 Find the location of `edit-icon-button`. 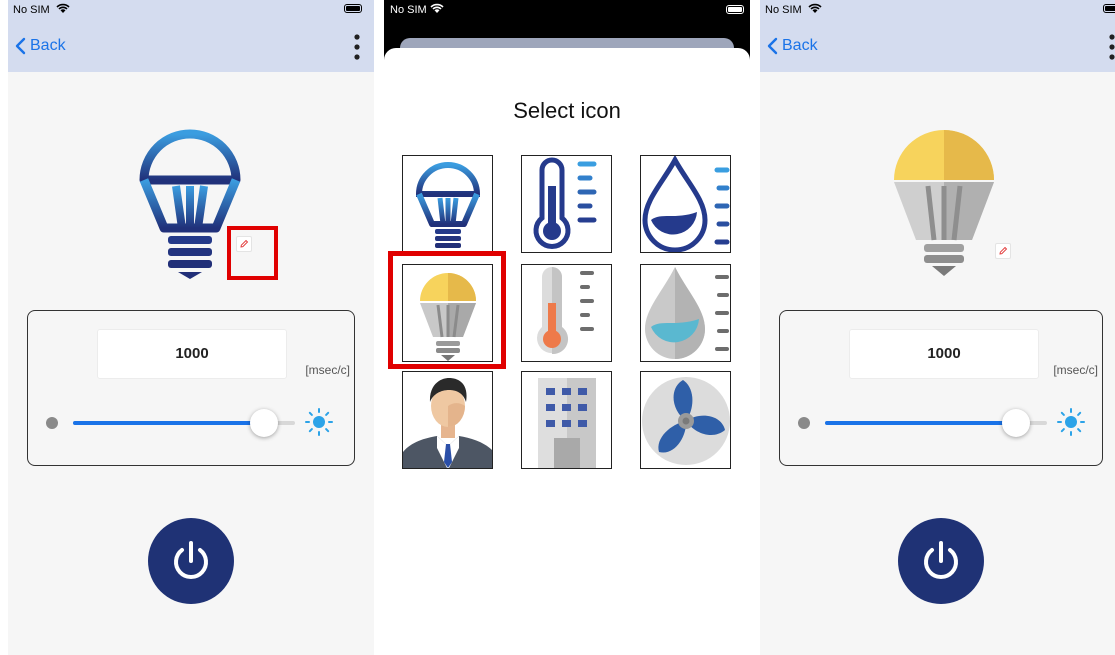

edit-icon-button is located at coordinates (1003, 251).